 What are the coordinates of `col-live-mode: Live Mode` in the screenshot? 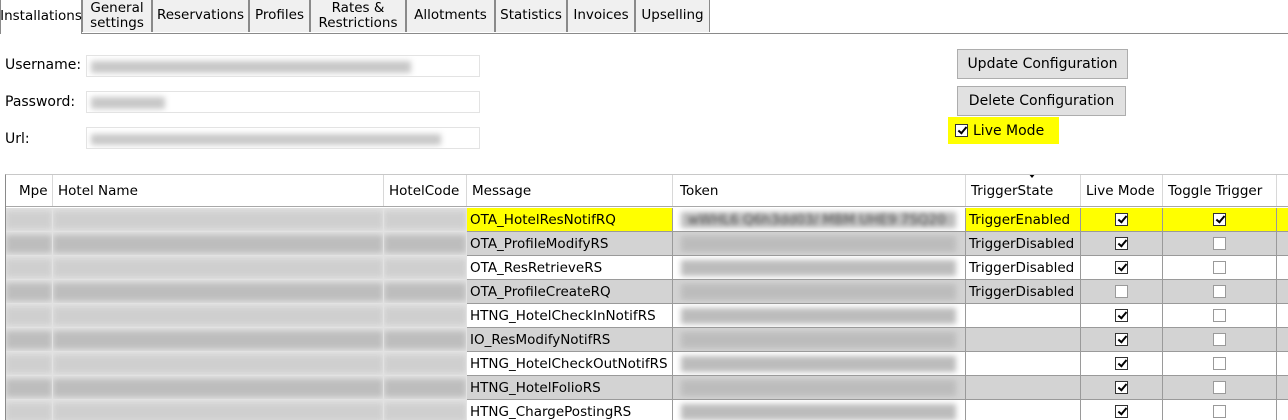 It's located at (1122, 190).